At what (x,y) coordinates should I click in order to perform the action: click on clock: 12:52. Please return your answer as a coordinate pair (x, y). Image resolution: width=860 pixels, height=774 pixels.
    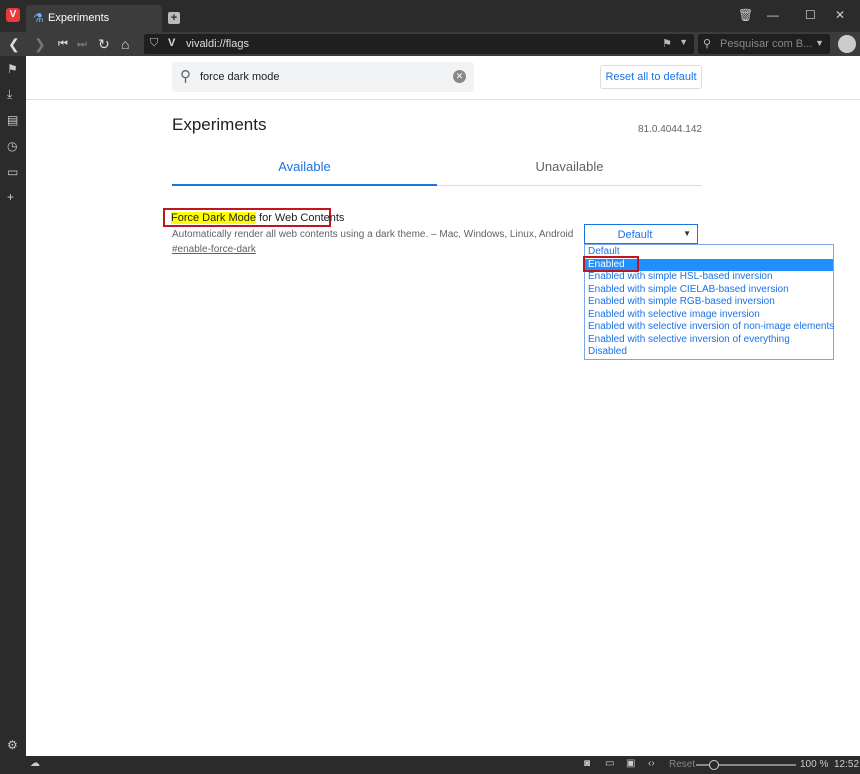
    Looking at the image, I should click on (847, 764).